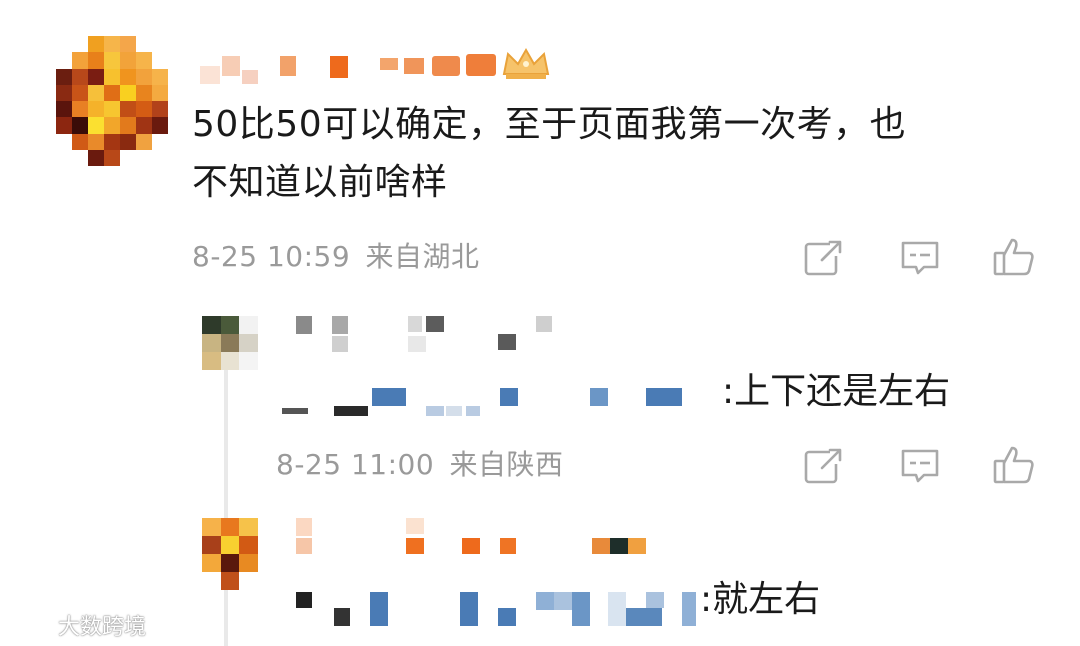 The height and width of the screenshot is (646, 1080). What do you see at coordinates (31, 626) in the screenshot?
I see `weibo-logo-icon` at bounding box center [31, 626].